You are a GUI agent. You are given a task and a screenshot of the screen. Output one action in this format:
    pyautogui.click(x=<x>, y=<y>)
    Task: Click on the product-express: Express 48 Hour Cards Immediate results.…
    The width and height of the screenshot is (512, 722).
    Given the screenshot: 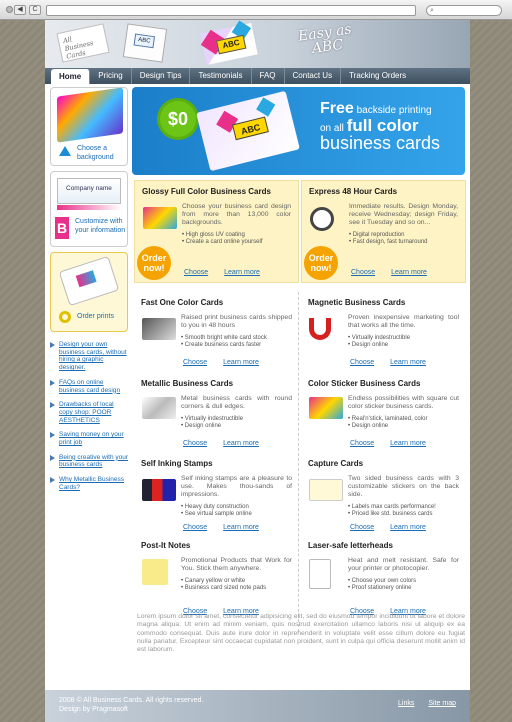 What is the action you would take?
    pyautogui.click(x=383, y=231)
    